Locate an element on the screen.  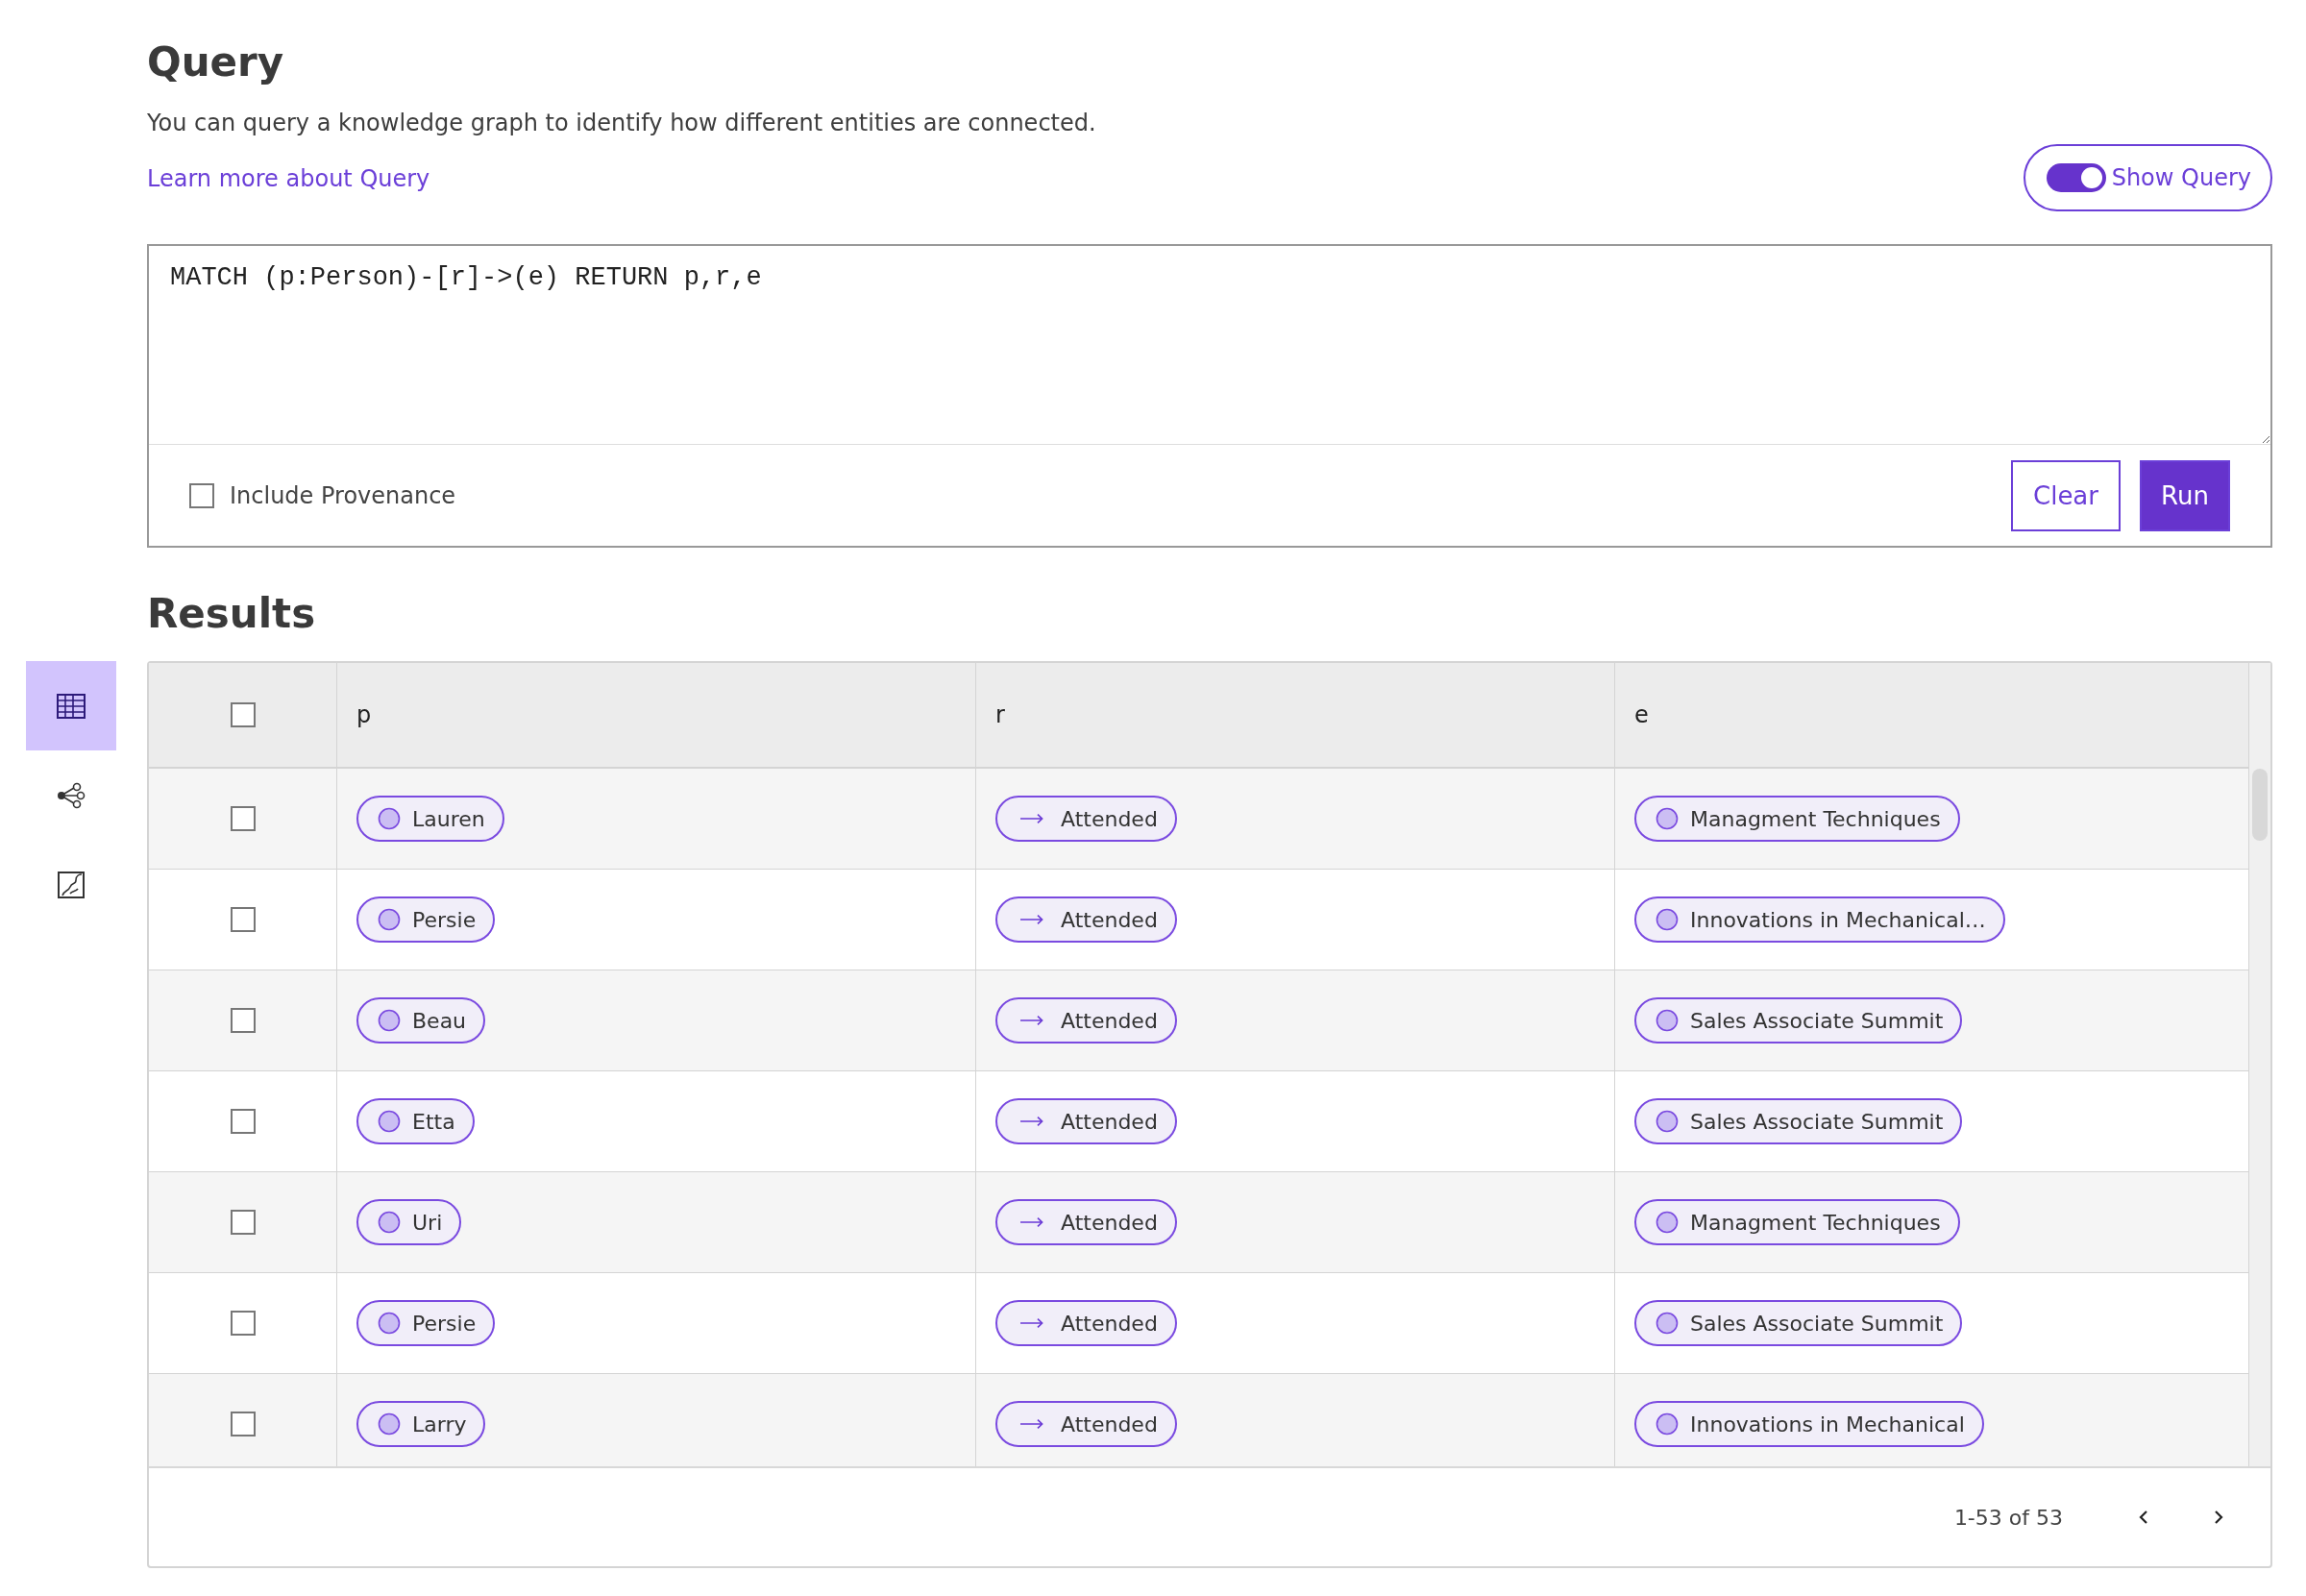
scrollbar is located at coordinates (2259, 1065).